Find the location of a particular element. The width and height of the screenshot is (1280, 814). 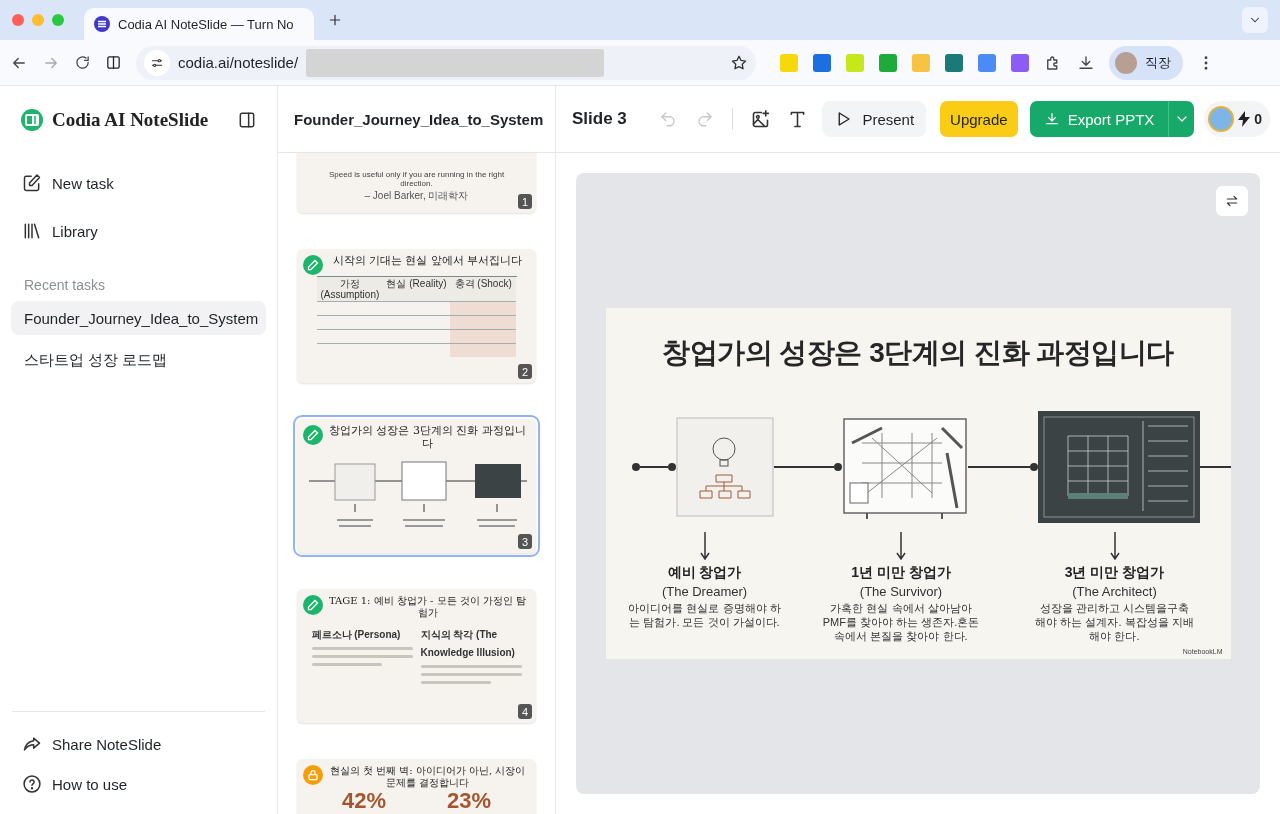

thumbnail-title: 현실의 첫 번째 벽: 아이디어가 아닌, 시장이 문제를 결정합니다 is located at coordinates (427, 776).